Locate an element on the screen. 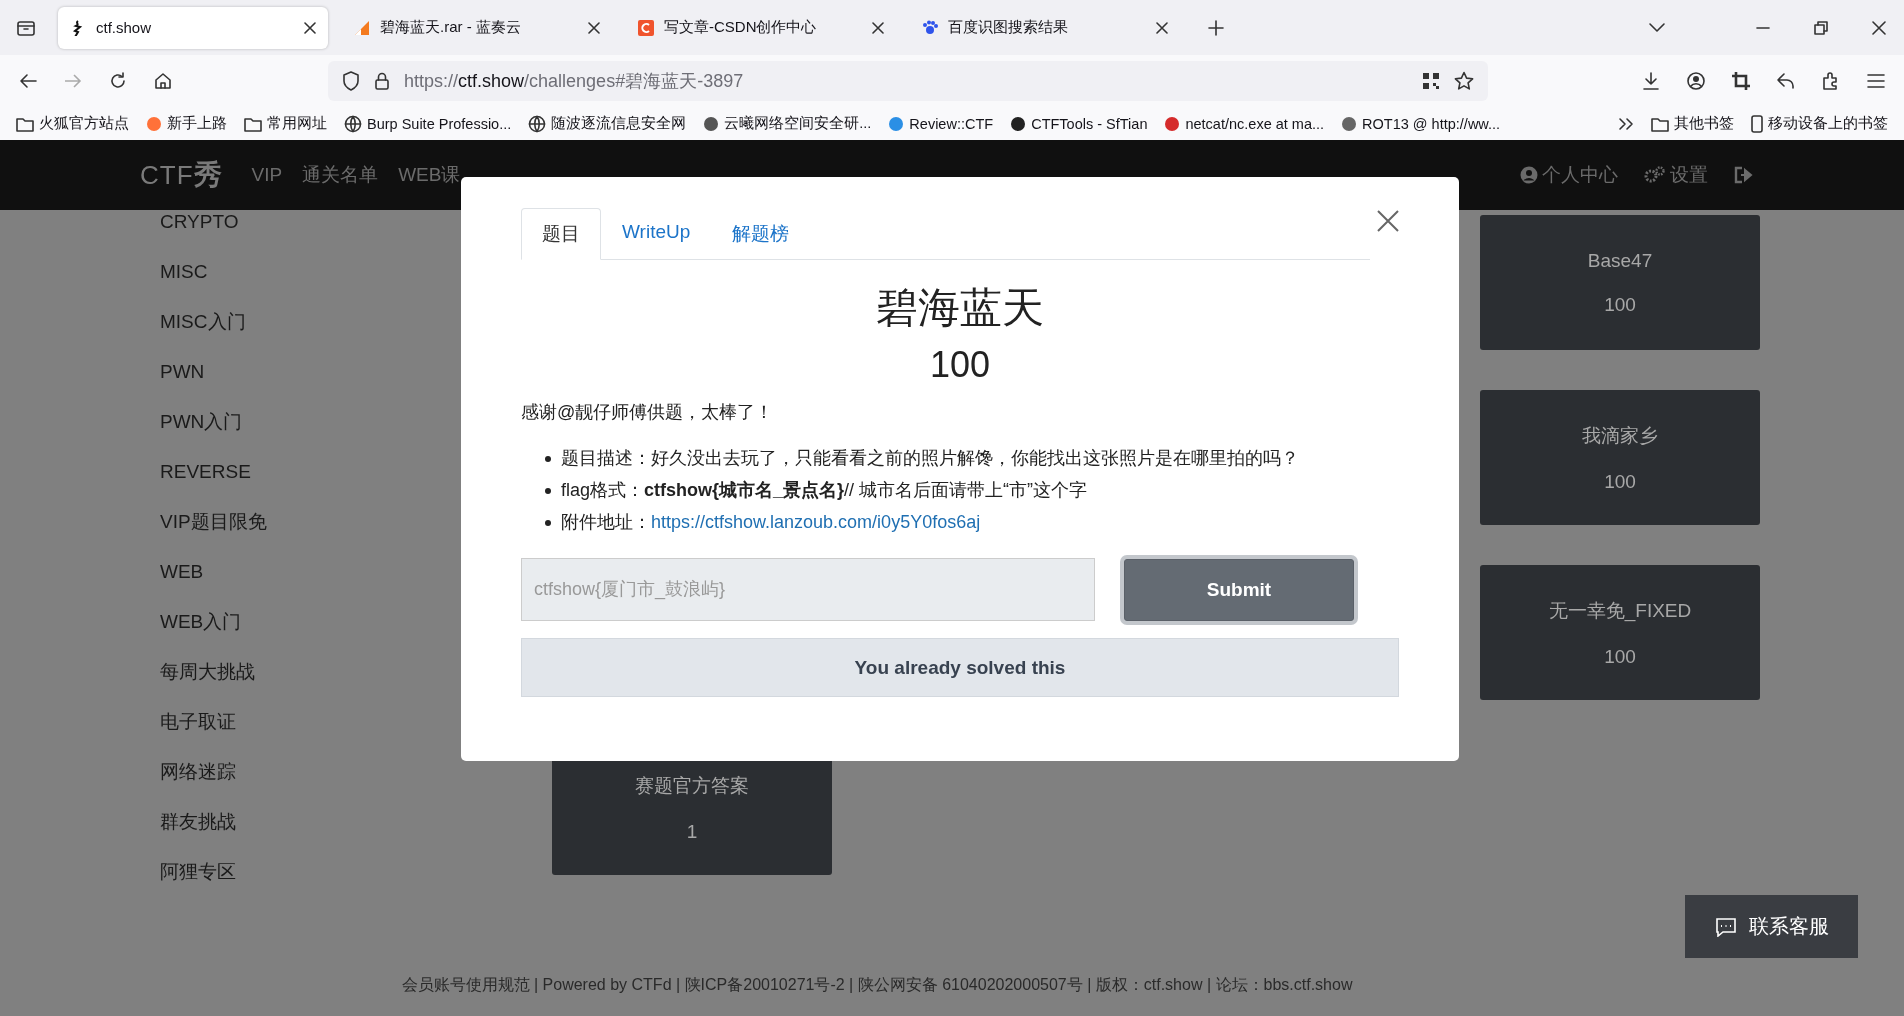 The image size is (1904, 1016). description-text: 感谢@靓仔师傅供题，太棒了！ is located at coordinates (648, 412).